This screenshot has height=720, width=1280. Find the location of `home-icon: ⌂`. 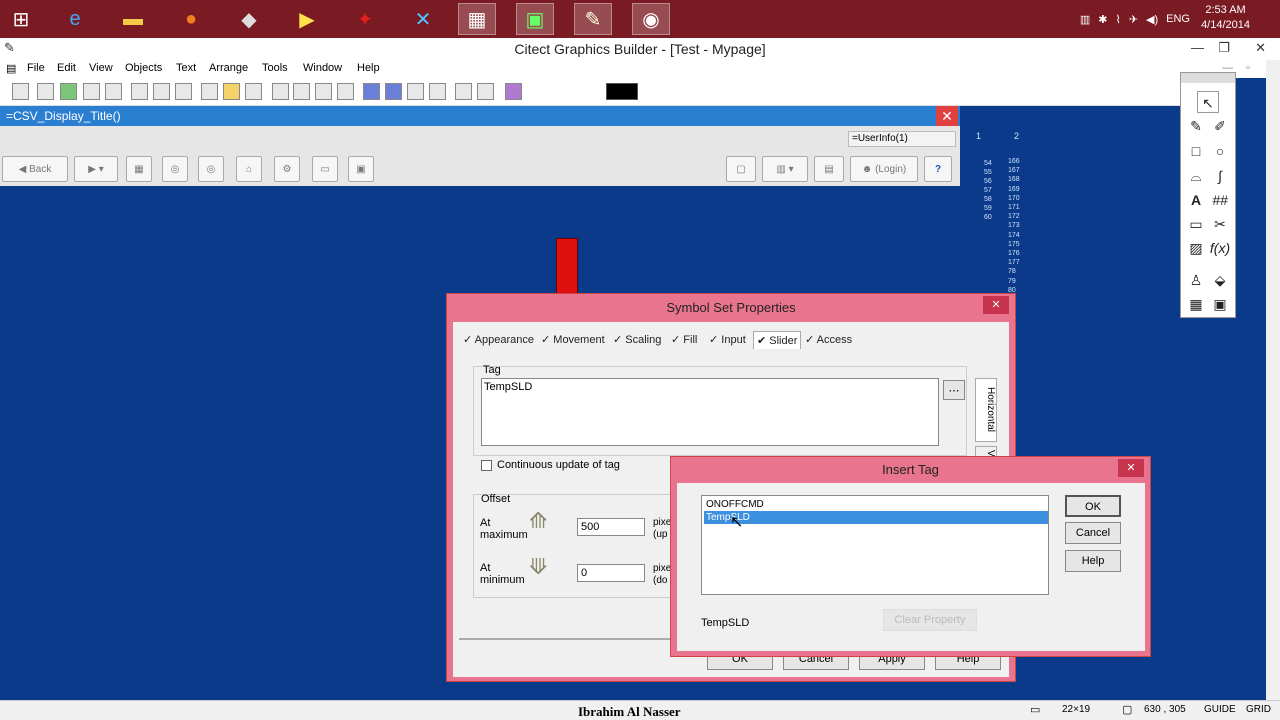

home-icon: ⌂ is located at coordinates (249, 169).